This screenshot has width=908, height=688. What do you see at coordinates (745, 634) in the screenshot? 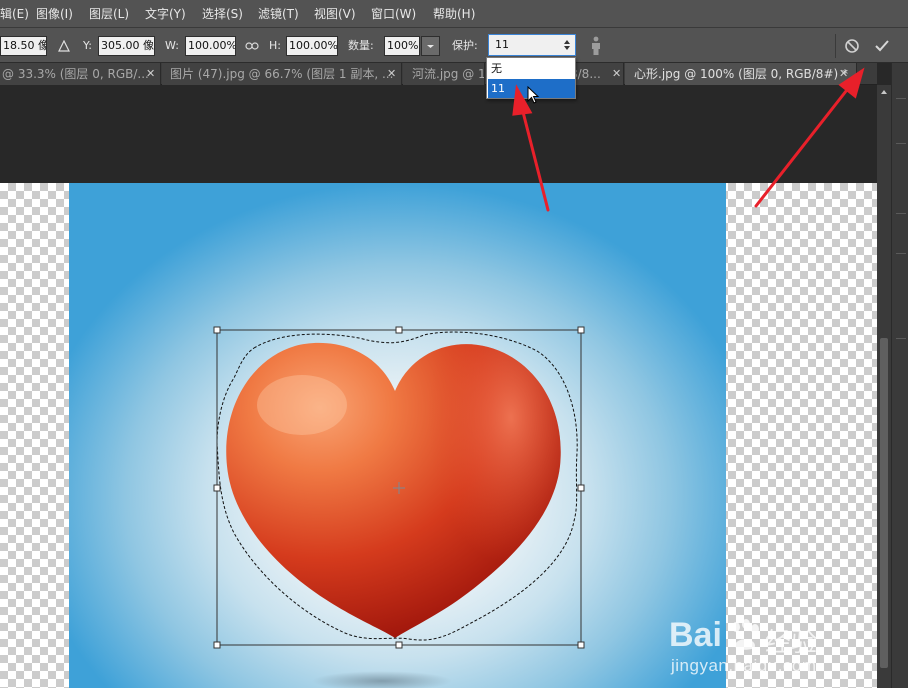
I see `paw-icon` at bounding box center [745, 634].